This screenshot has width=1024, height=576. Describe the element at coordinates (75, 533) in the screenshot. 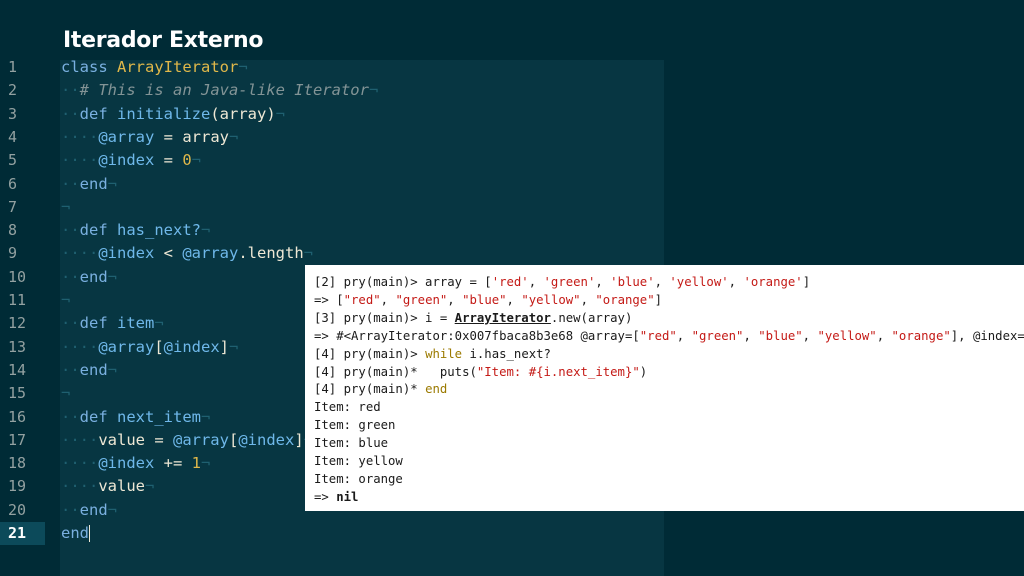

I see `code-text: end` at that location.